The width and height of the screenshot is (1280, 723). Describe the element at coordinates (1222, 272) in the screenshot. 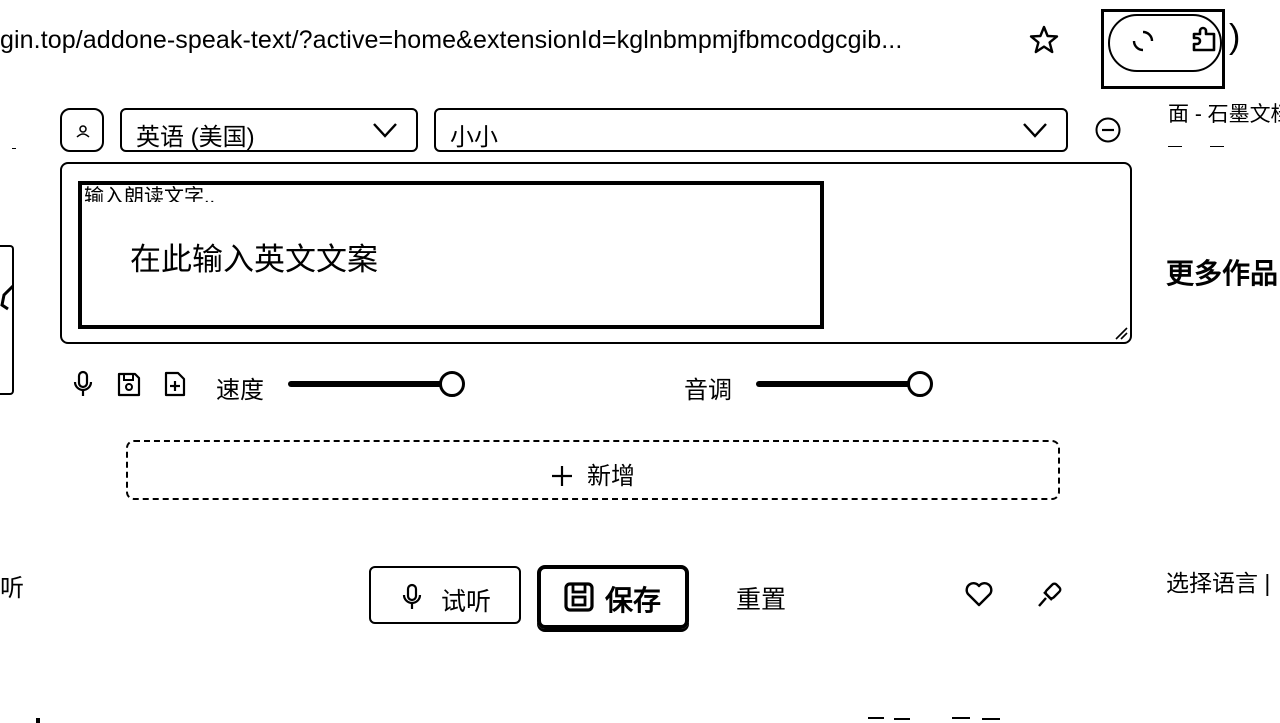

I see `more-works-heading: 更多作品` at that location.